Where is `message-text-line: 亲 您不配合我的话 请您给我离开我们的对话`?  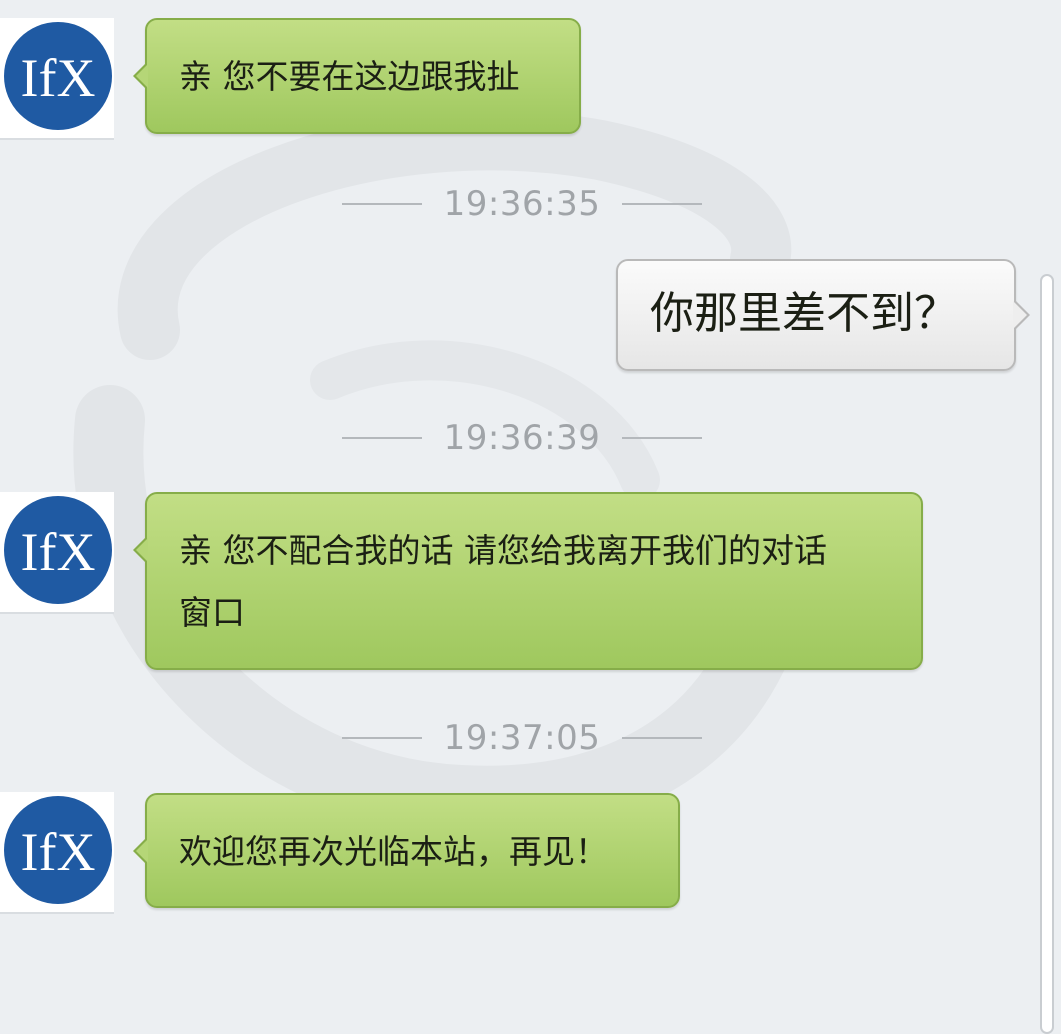 message-text-line: 亲 您不配合我的话 请您给我离开我们的对话 is located at coordinates (503, 550).